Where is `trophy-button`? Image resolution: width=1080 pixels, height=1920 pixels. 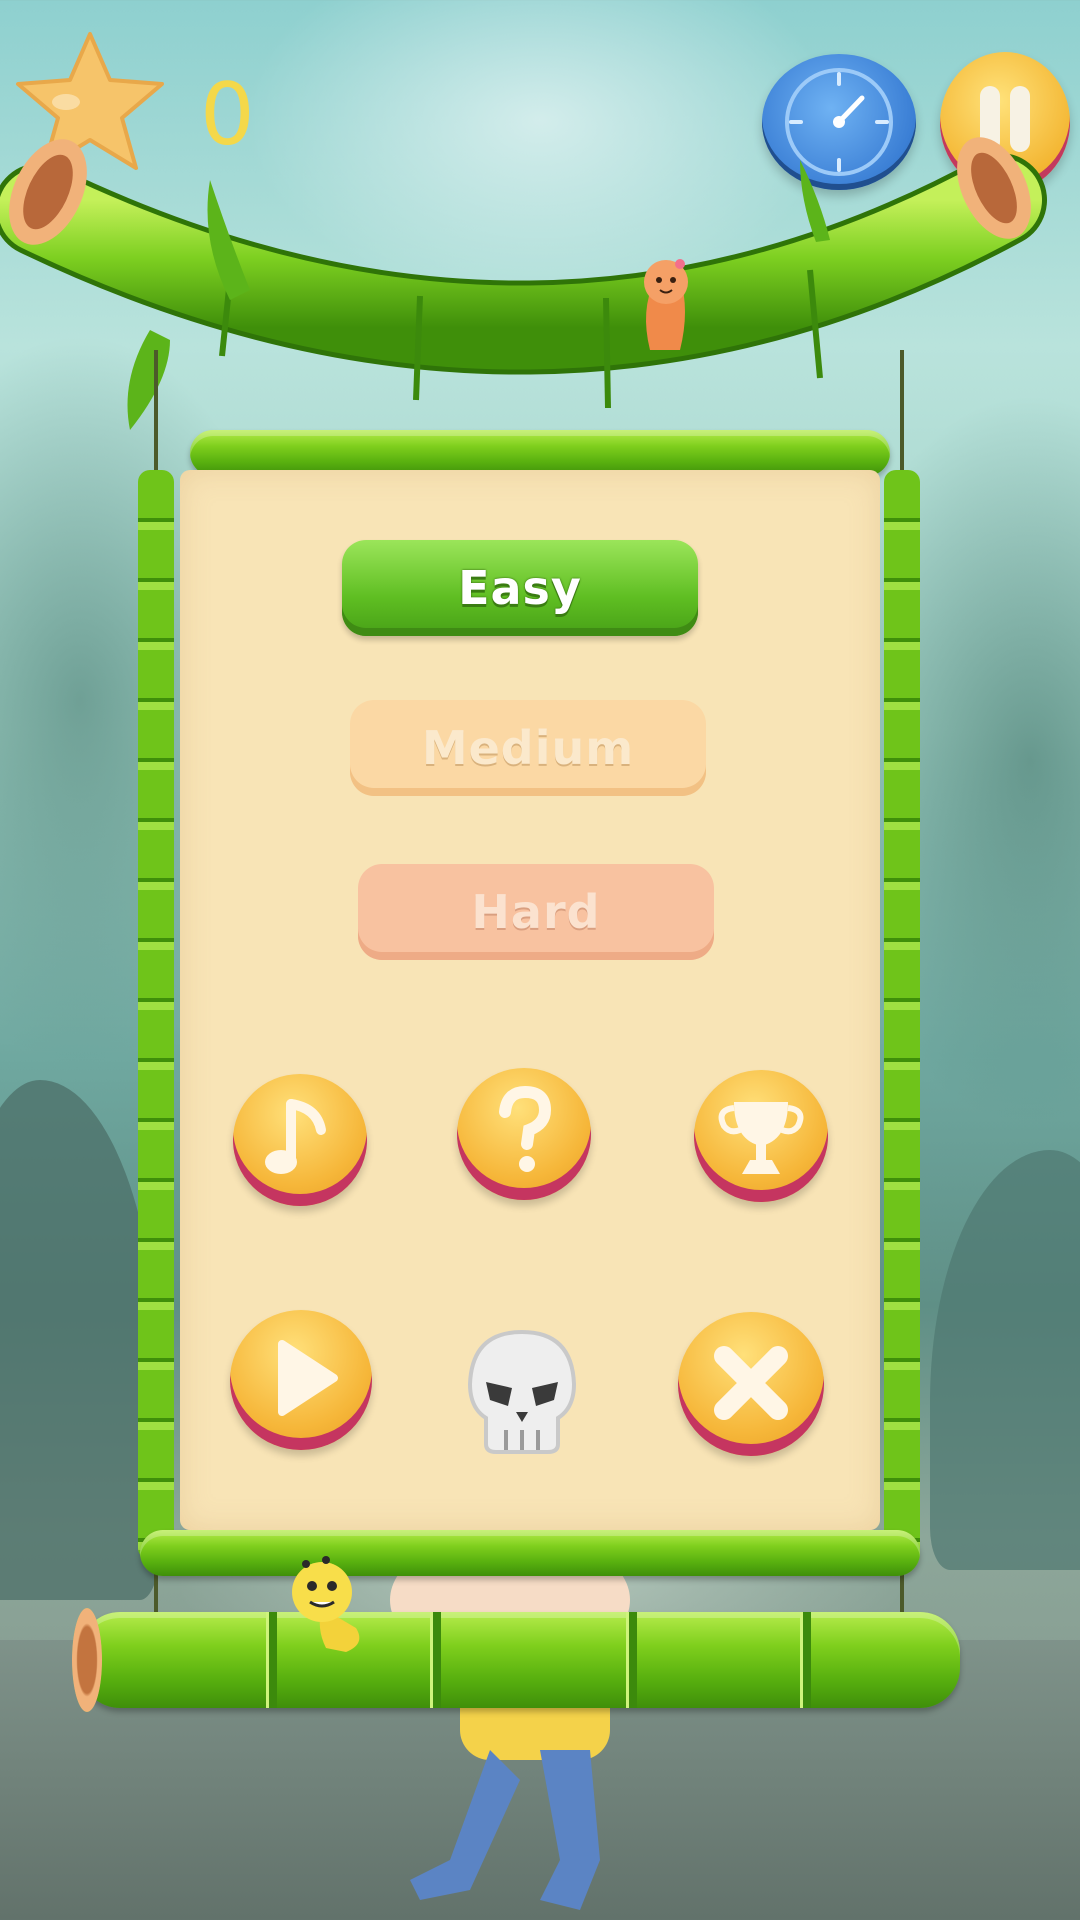
trophy-button is located at coordinates (761, 1136).